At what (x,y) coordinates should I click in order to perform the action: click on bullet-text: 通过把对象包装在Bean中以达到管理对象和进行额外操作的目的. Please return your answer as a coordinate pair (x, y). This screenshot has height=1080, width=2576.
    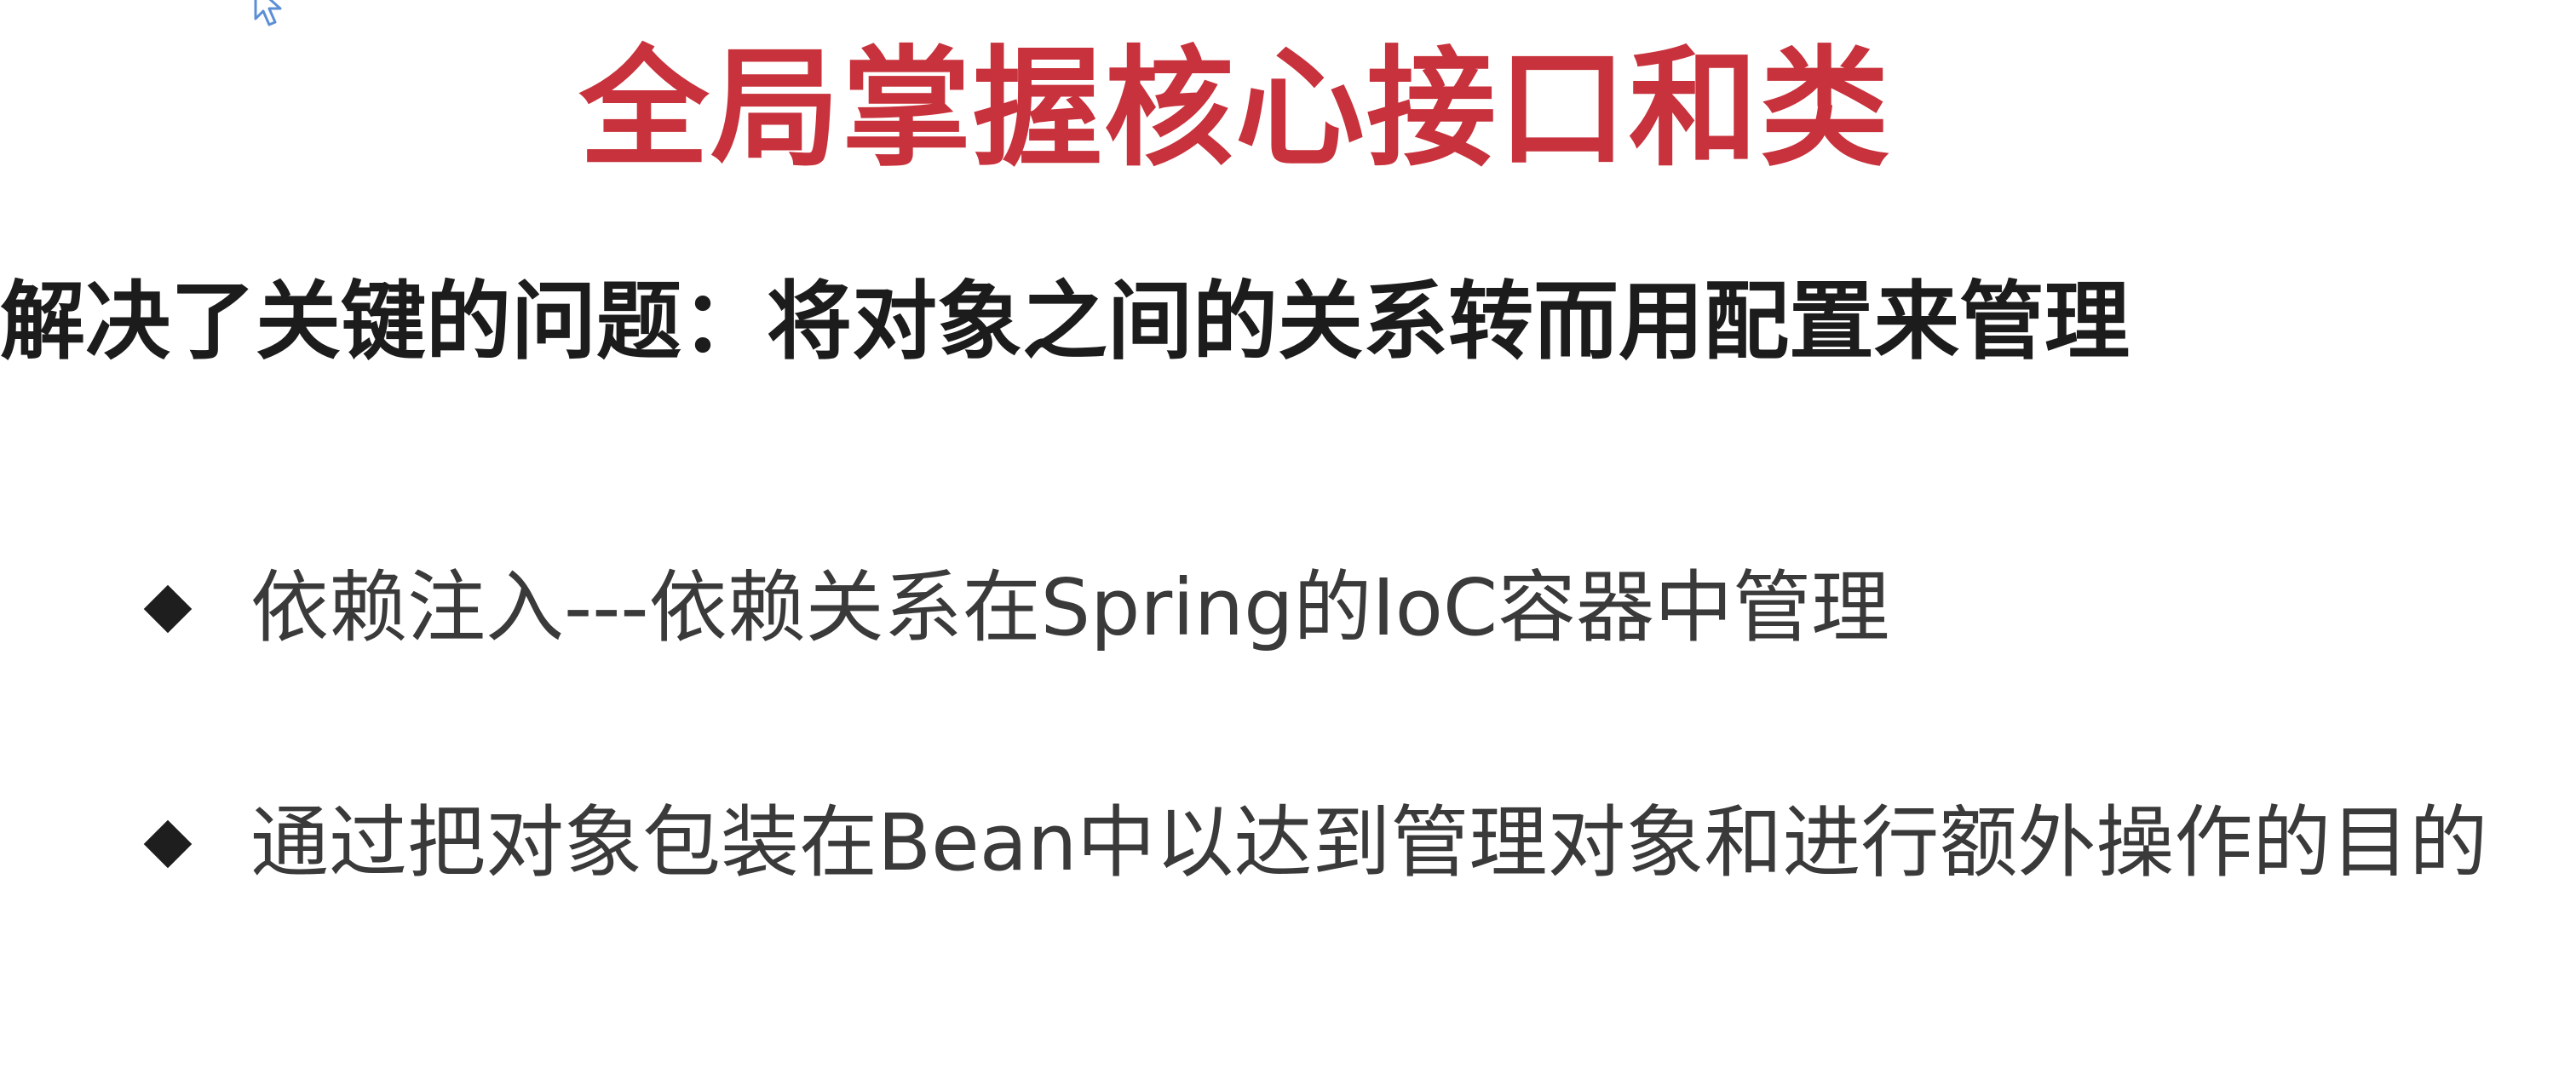
    Looking at the image, I should click on (1369, 842).